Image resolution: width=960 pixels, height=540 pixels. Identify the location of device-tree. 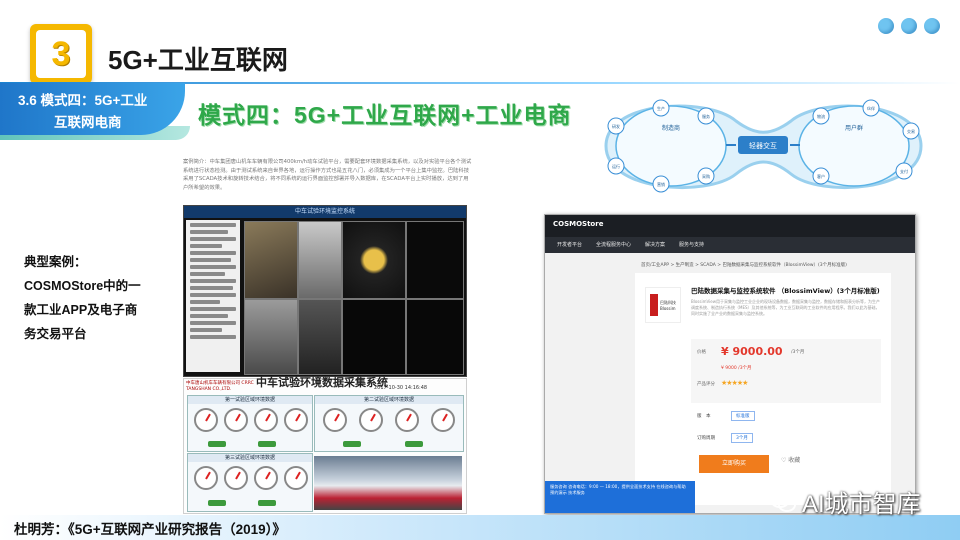
(213, 296).